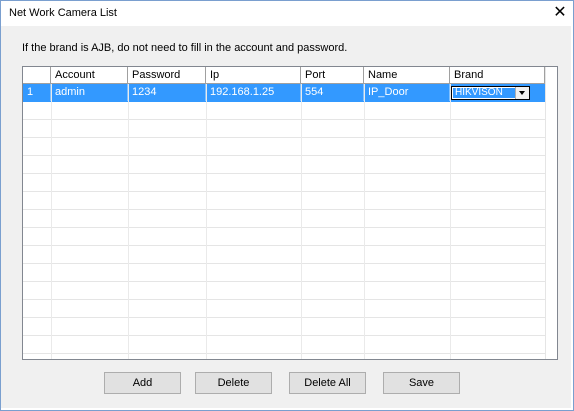 The image size is (574, 411). What do you see at coordinates (332, 75) in the screenshot?
I see `column-header-port: Port` at bounding box center [332, 75].